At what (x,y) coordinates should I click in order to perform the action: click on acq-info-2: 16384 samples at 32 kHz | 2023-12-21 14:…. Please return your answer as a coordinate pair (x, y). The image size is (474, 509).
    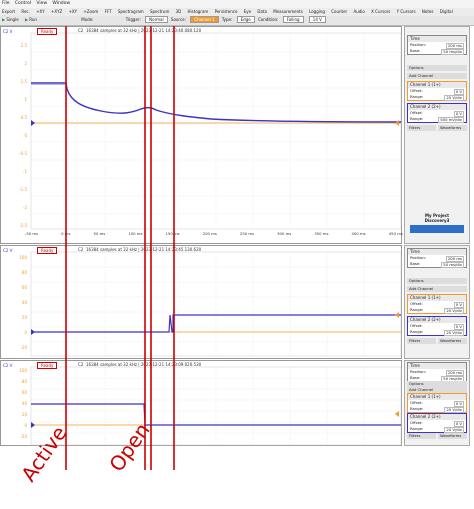
    Looking at the image, I should click on (144, 249).